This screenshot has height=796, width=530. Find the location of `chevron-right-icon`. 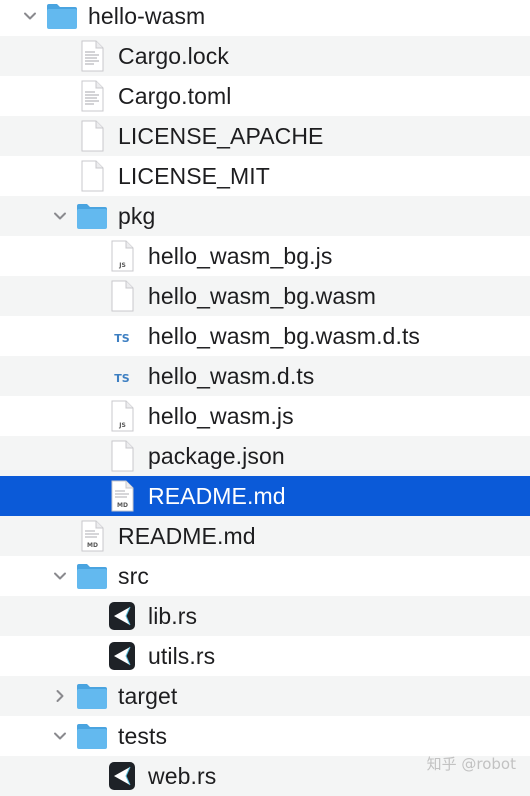

chevron-right-icon is located at coordinates (60, 696).